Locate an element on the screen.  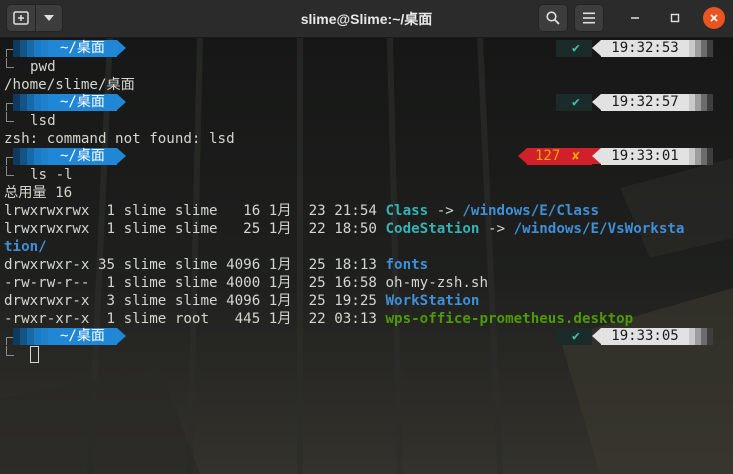
directory-name: fonts is located at coordinates (407, 265).